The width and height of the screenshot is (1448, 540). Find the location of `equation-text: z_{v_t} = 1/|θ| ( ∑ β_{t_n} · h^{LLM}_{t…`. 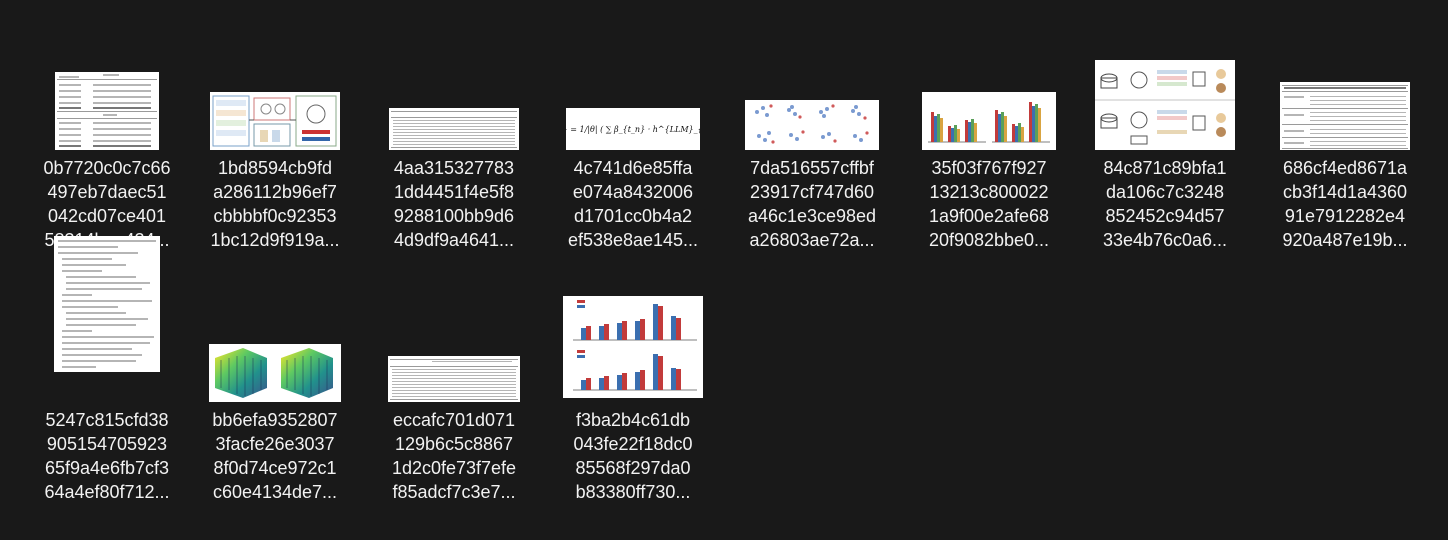

equation-text: z_{v_t} = 1/|θ| ( ∑ β_{t_n} · h^{LLM}_{t… is located at coordinates (633, 129).